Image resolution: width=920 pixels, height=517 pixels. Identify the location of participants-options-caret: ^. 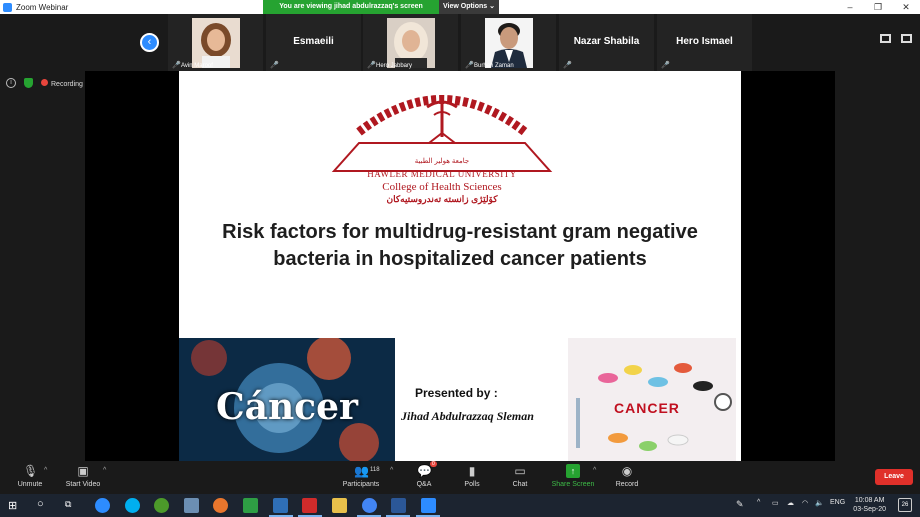
(391, 470).